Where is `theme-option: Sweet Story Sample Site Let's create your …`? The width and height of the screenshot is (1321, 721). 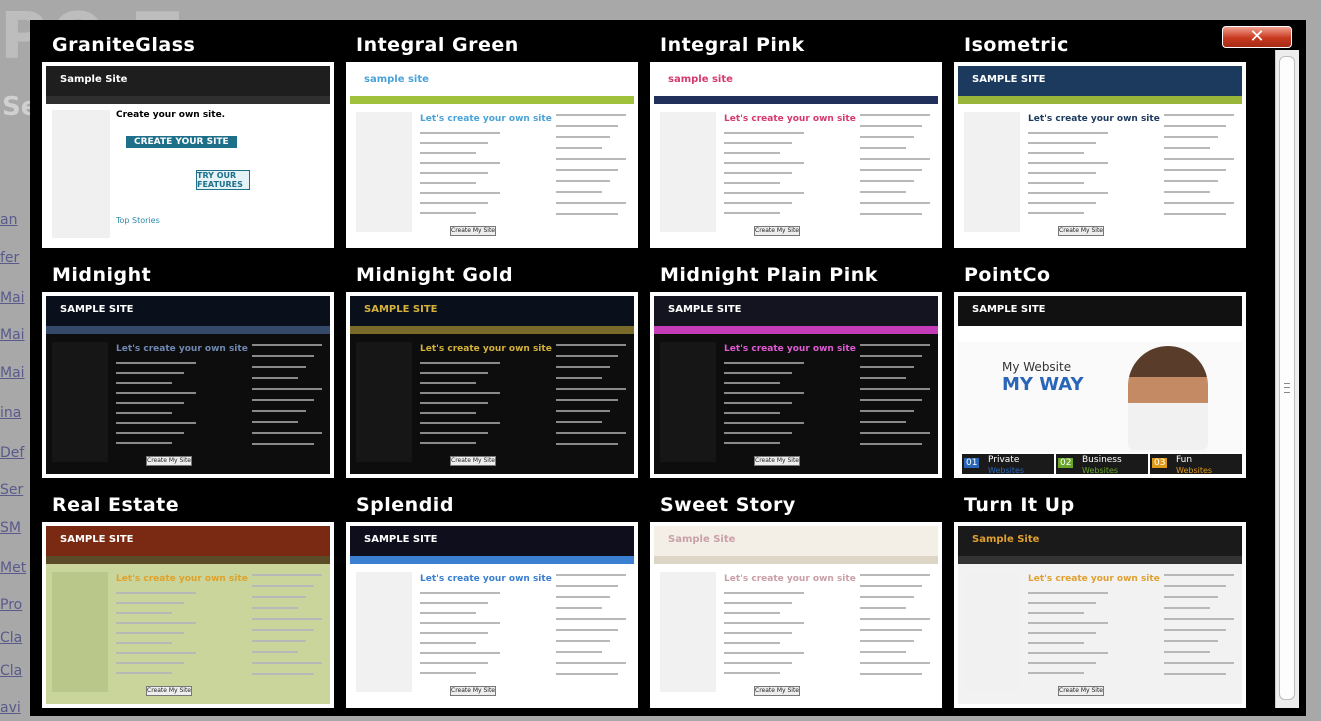 theme-option: Sweet Story Sample Site Let's create your … is located at coordinates (796, 601).